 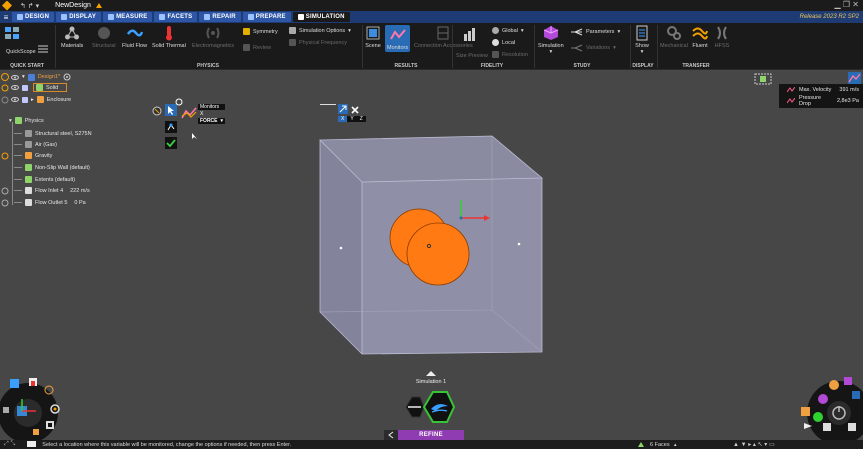 What do you see at coordinates (700, 37) in the screenshot?
I see `fluent-button: Fluent` at bounding box center [700, 37].